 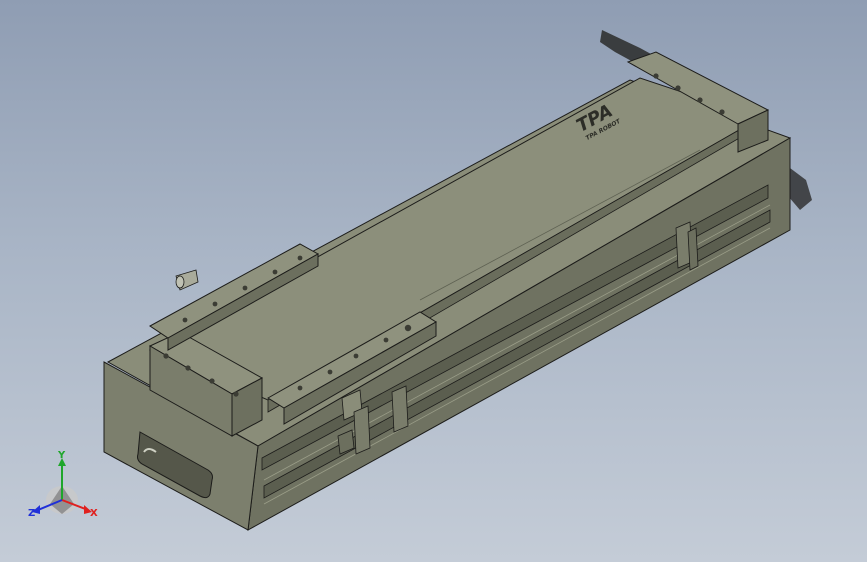 I want to click on y-axis-label: Y, so click(x=61, y=455).